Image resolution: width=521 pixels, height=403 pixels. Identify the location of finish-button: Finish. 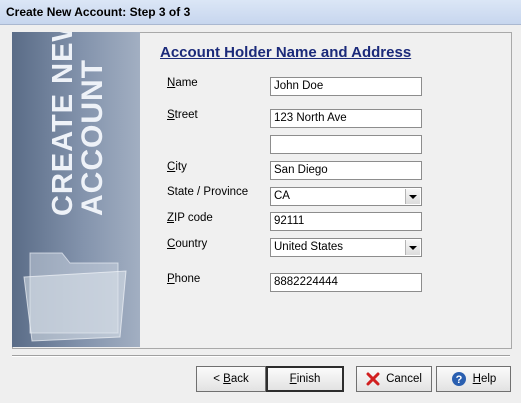
(305, 379).